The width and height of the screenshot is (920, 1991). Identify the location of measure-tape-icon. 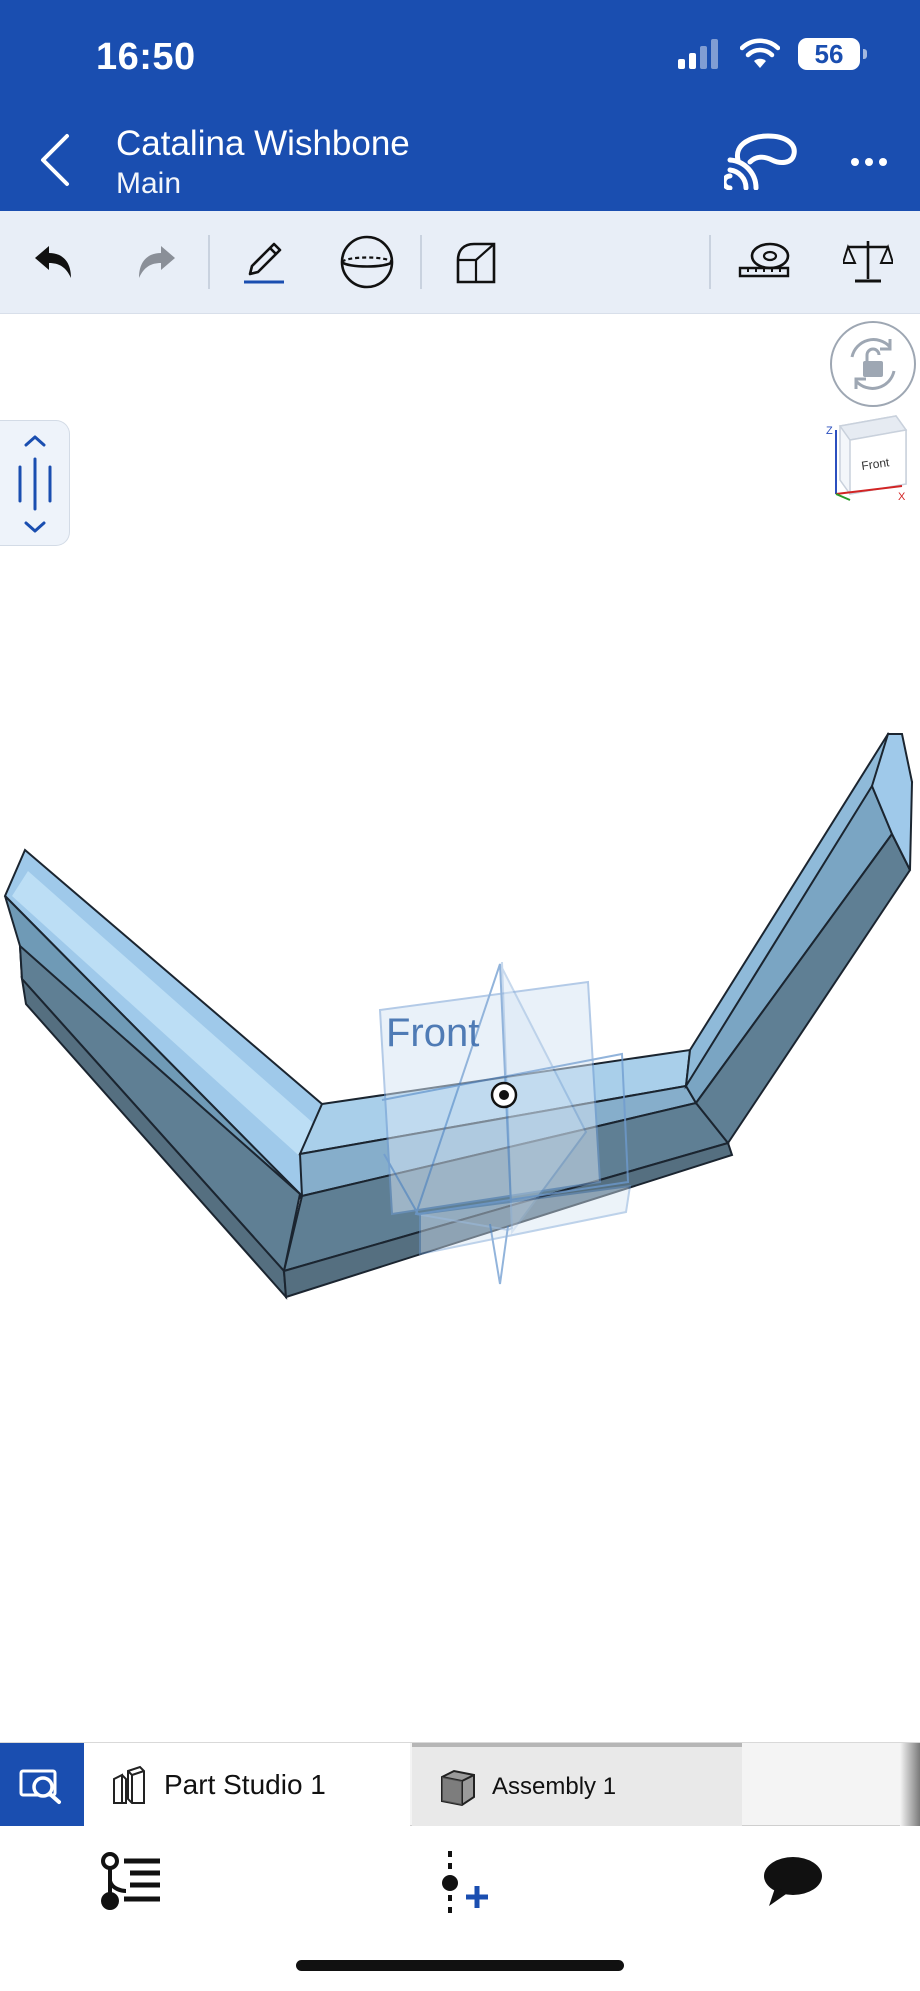
(764, 260).